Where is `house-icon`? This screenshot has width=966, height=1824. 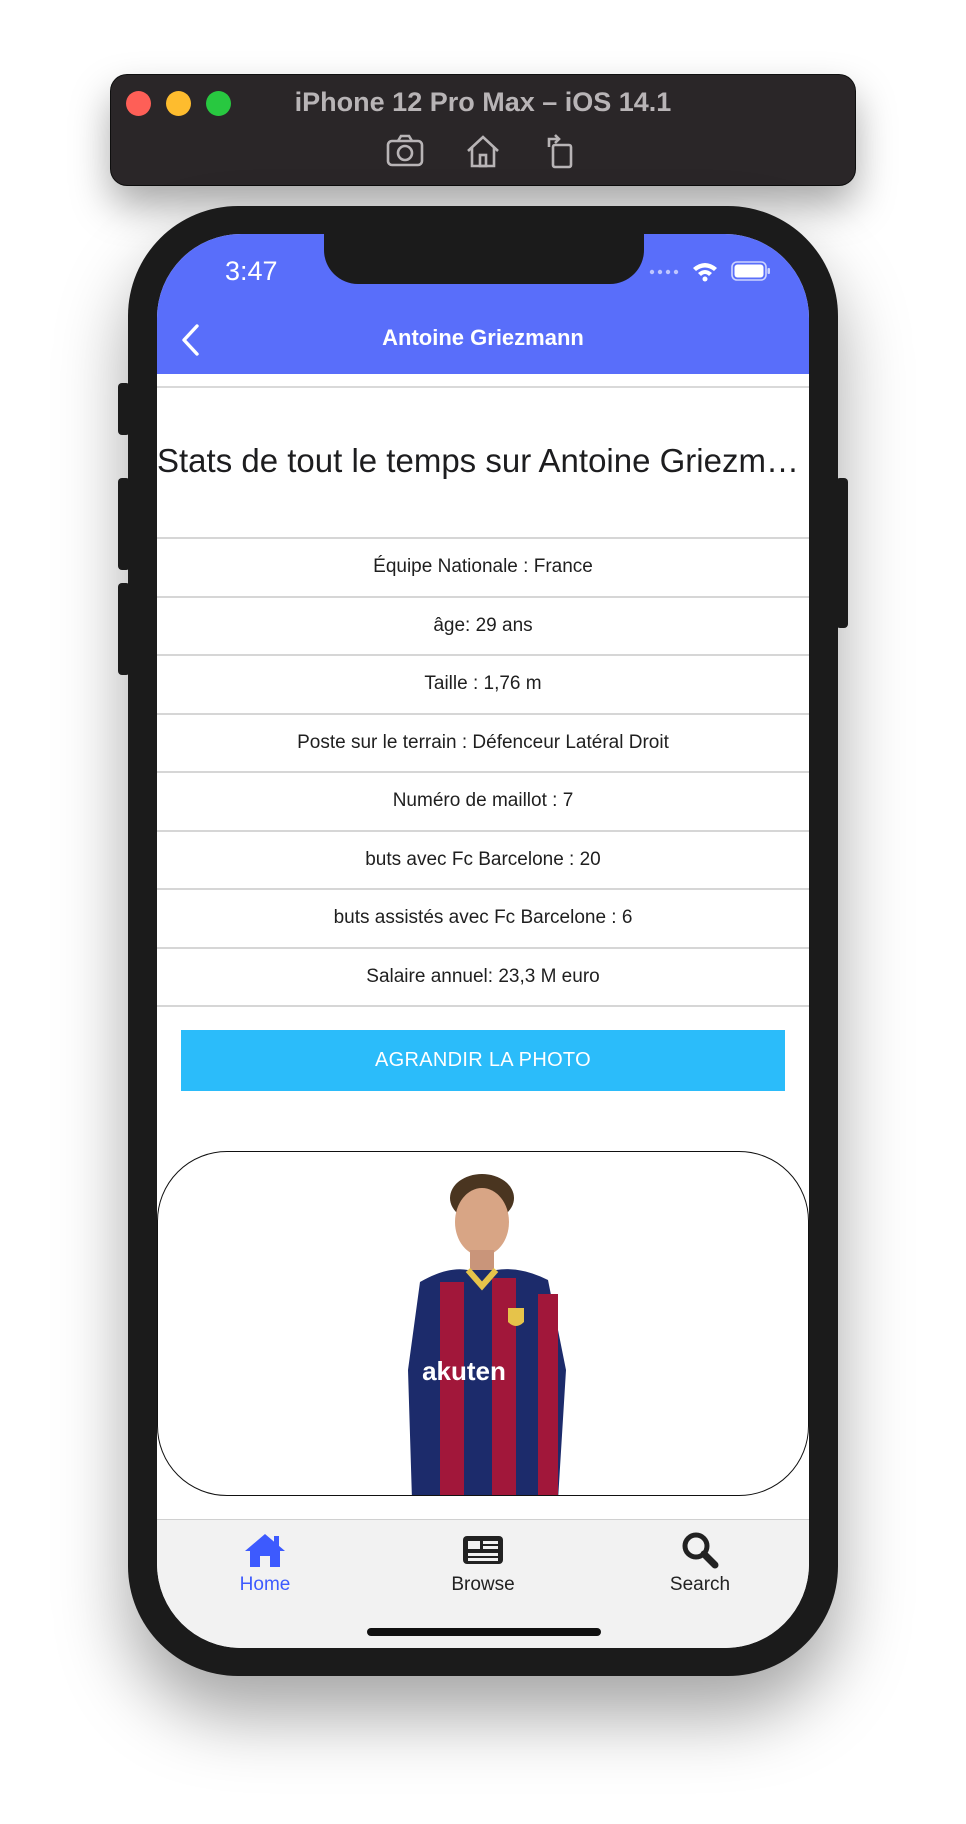 house-icon is located at coordinates (265, 1550).